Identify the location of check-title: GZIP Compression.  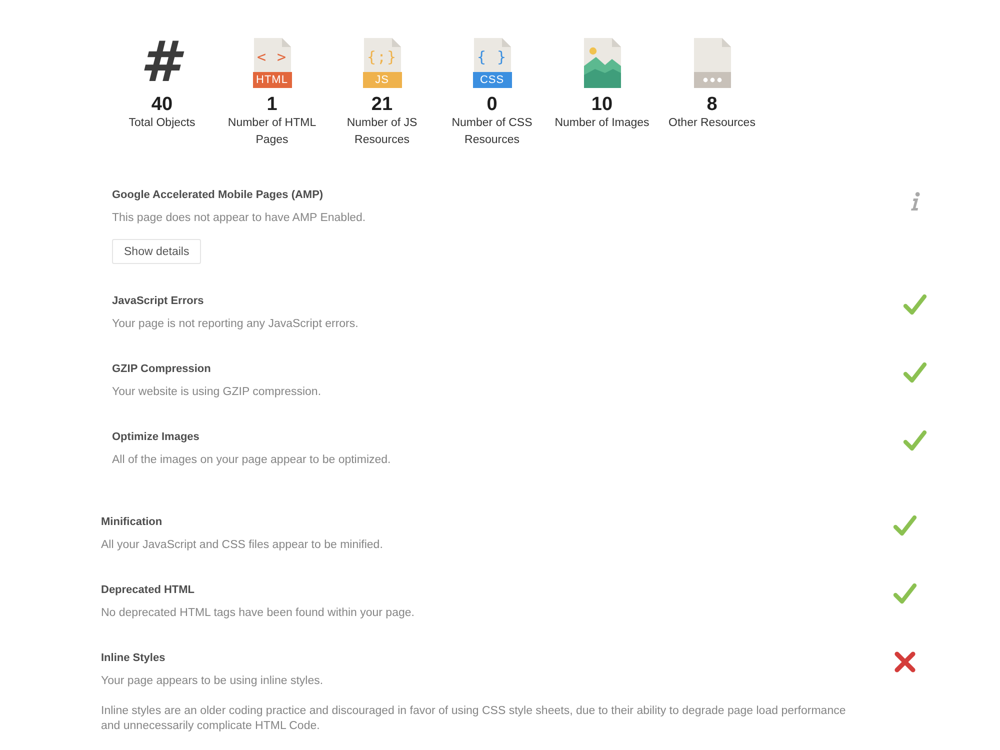
(161, 369).